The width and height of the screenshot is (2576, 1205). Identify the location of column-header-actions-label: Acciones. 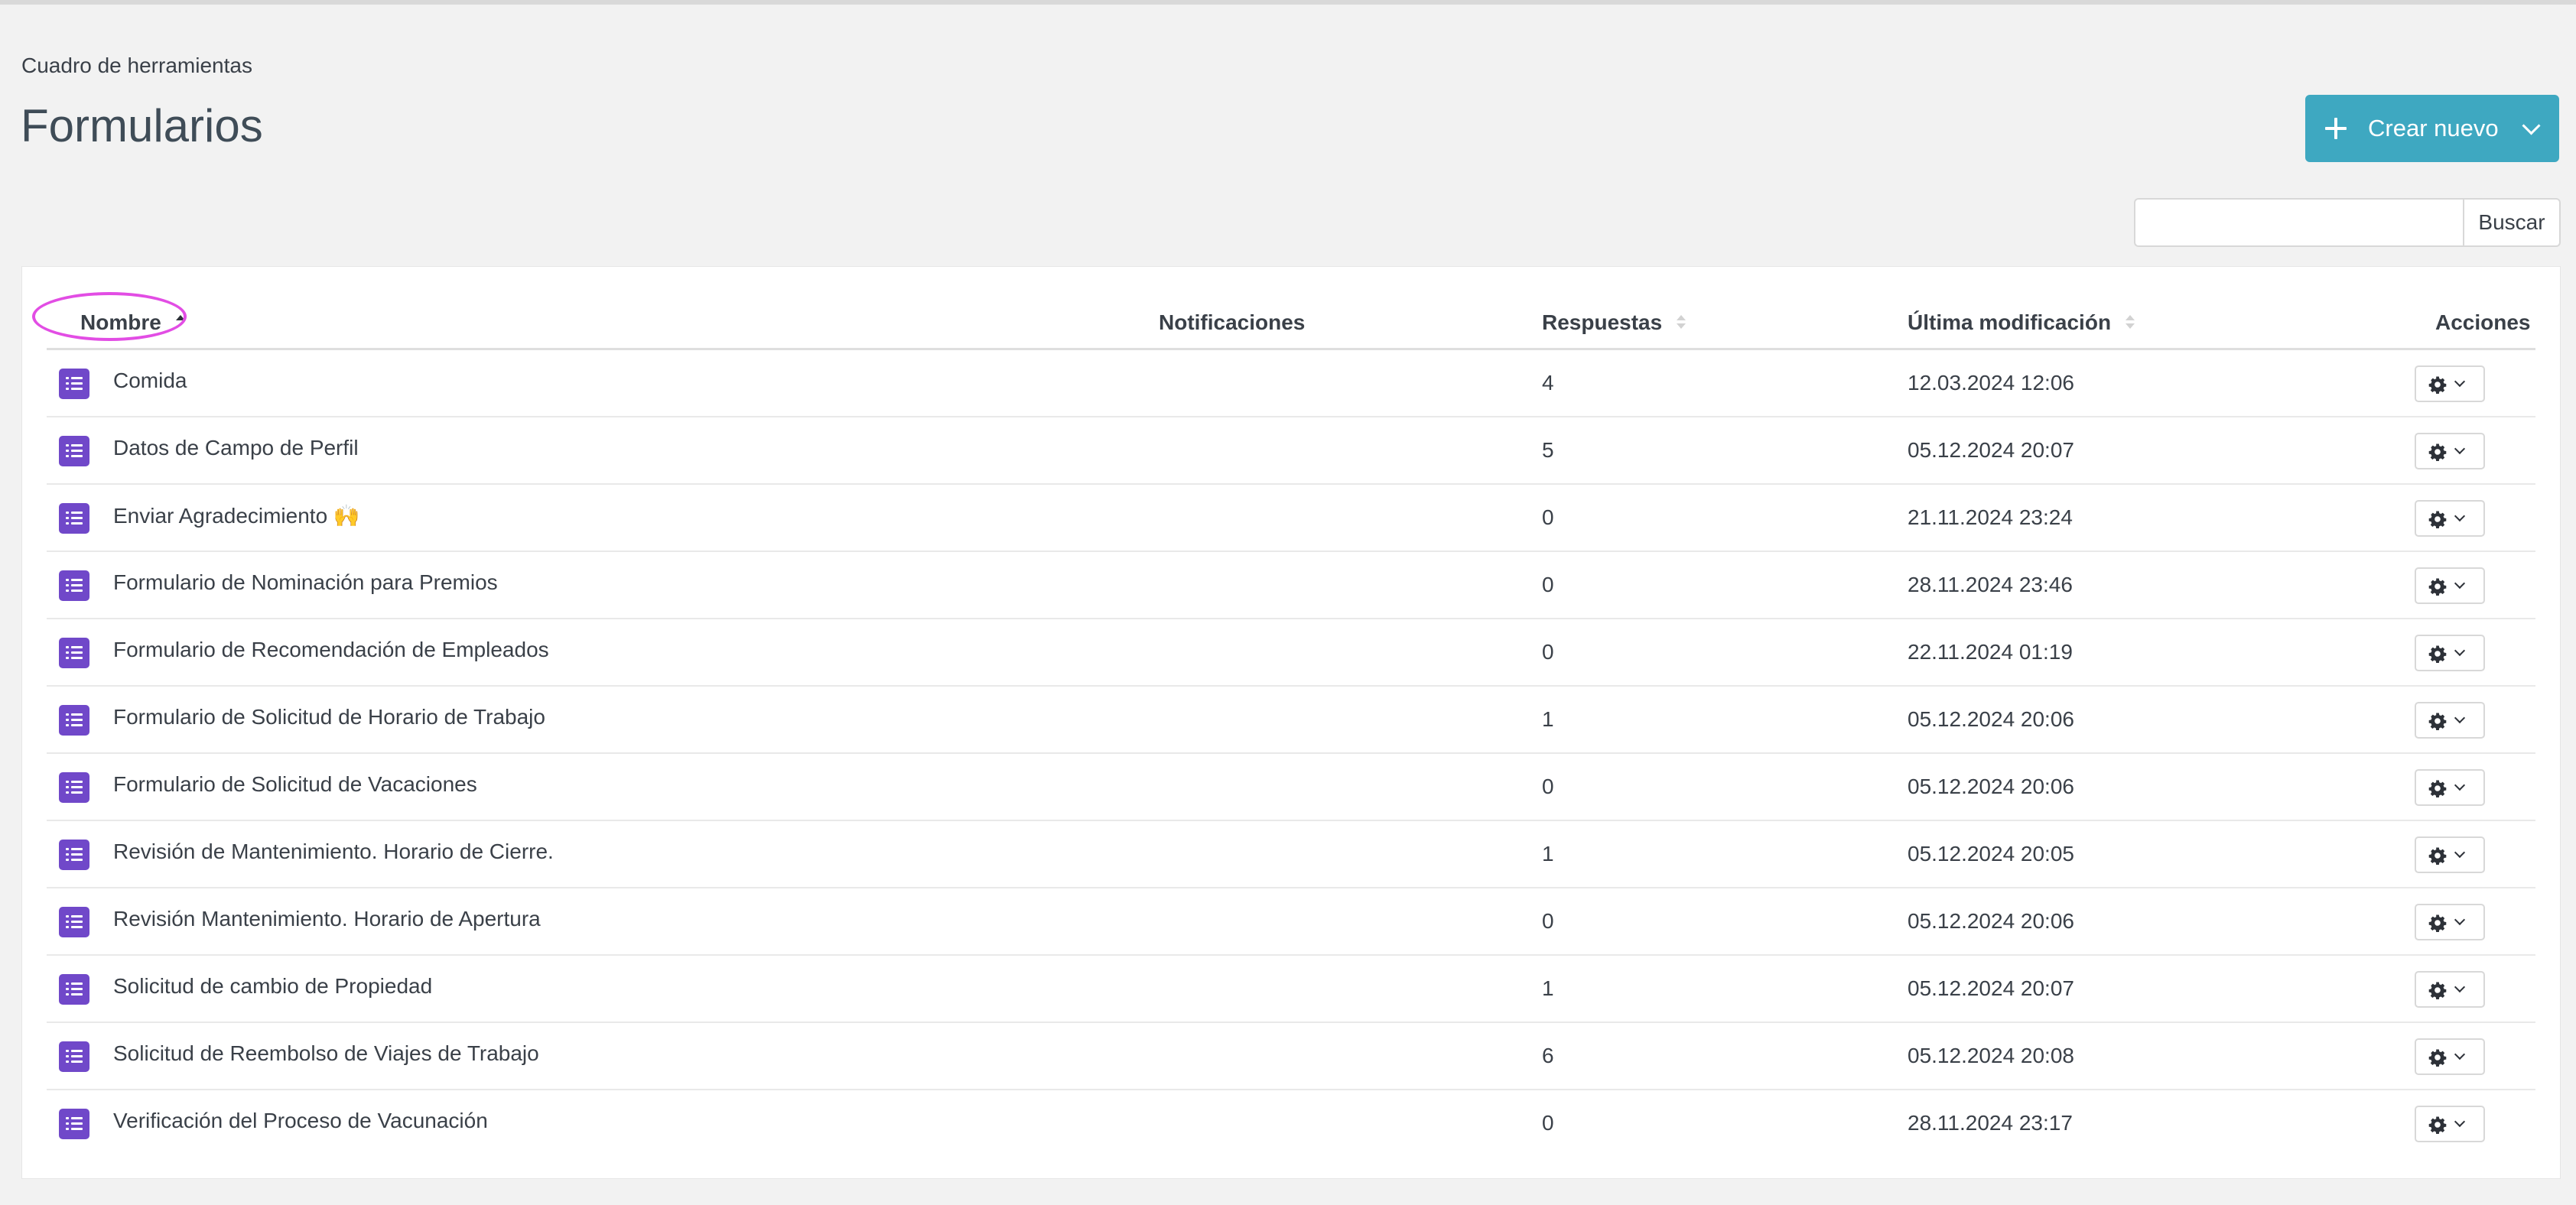
(2483, 322).